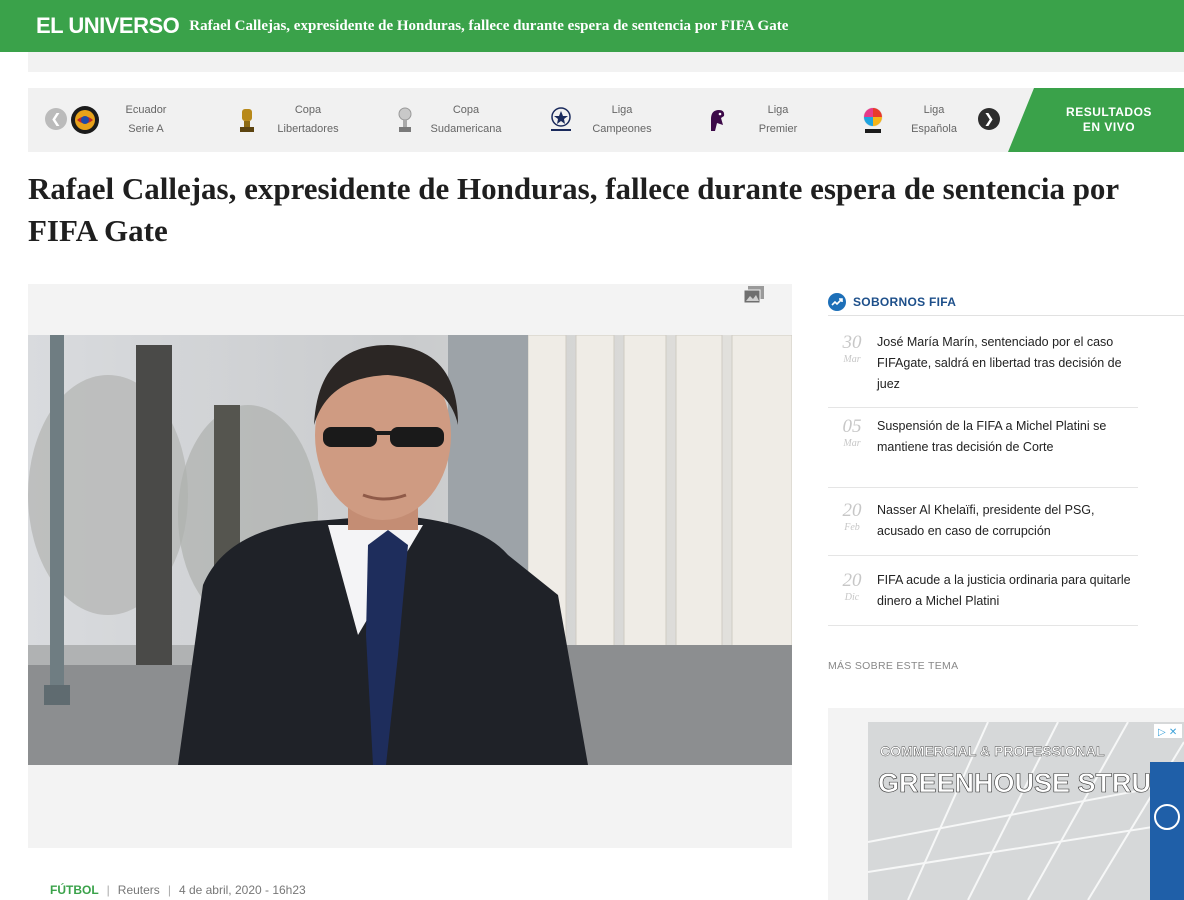 Image resolution: width=1184 pixels, height=900 pixels. Describe the element at coordinates (1096, 120) in the screenshot. I see `live-results-button: RESULTADOS EN VIVO` at that location.